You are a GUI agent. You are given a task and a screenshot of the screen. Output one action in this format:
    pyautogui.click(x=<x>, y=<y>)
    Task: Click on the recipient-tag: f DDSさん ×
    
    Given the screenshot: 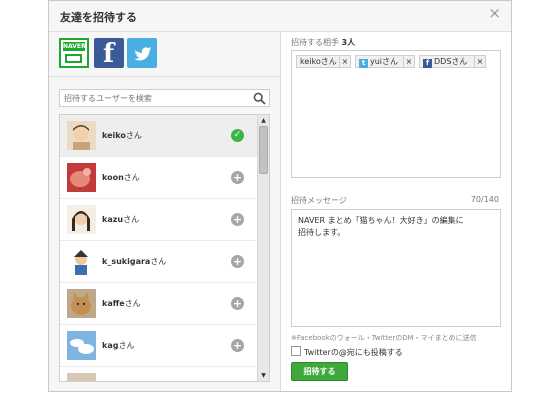 What is the action you would take?
    pyautogui.click(x=452, y=61)
    